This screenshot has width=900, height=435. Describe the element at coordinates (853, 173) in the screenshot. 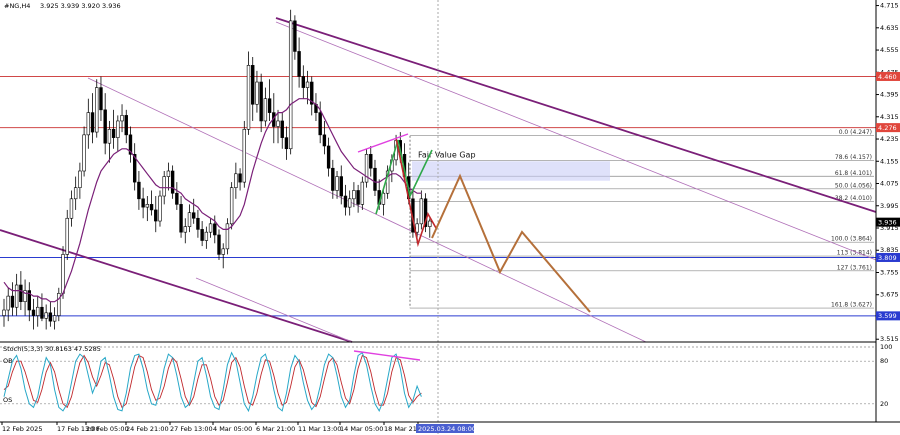

I see `fib-level-label: 61.8 (4.101)` at that location.